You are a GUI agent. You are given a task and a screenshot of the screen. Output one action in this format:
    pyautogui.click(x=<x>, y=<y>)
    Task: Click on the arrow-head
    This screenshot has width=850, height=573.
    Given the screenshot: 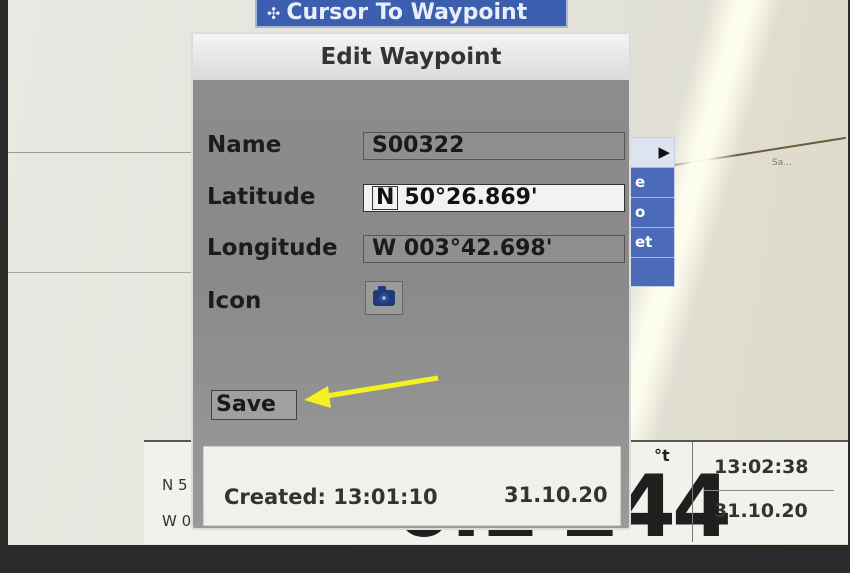 What is the action you would take?
    pyautogui.click(x=317, y=397)
    